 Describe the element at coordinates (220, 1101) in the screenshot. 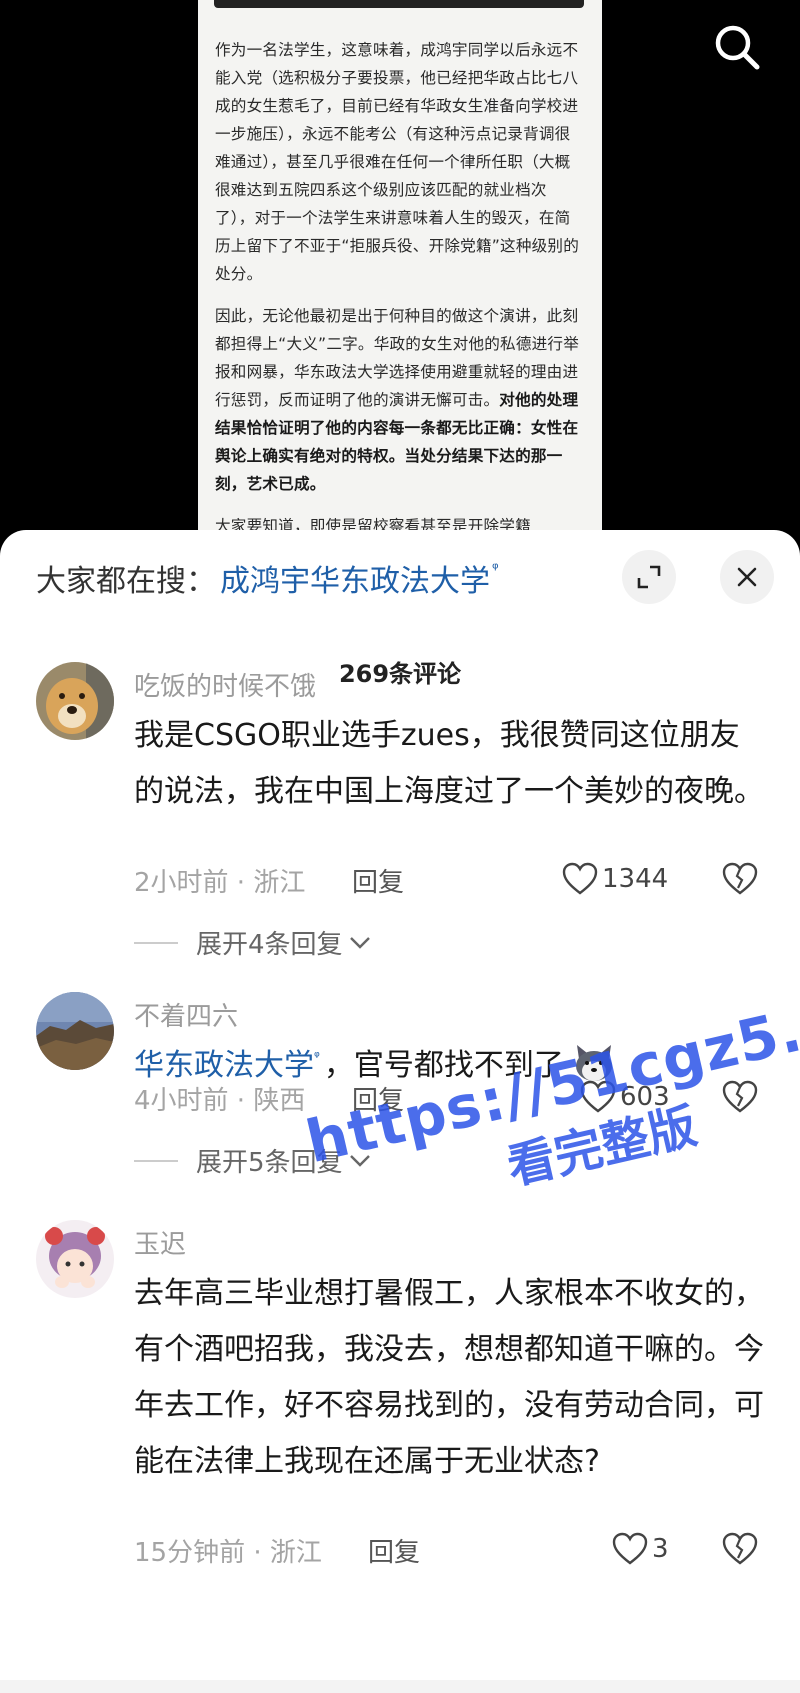

I see `comment-time-location: 4小时前 · 陕西` at that location.